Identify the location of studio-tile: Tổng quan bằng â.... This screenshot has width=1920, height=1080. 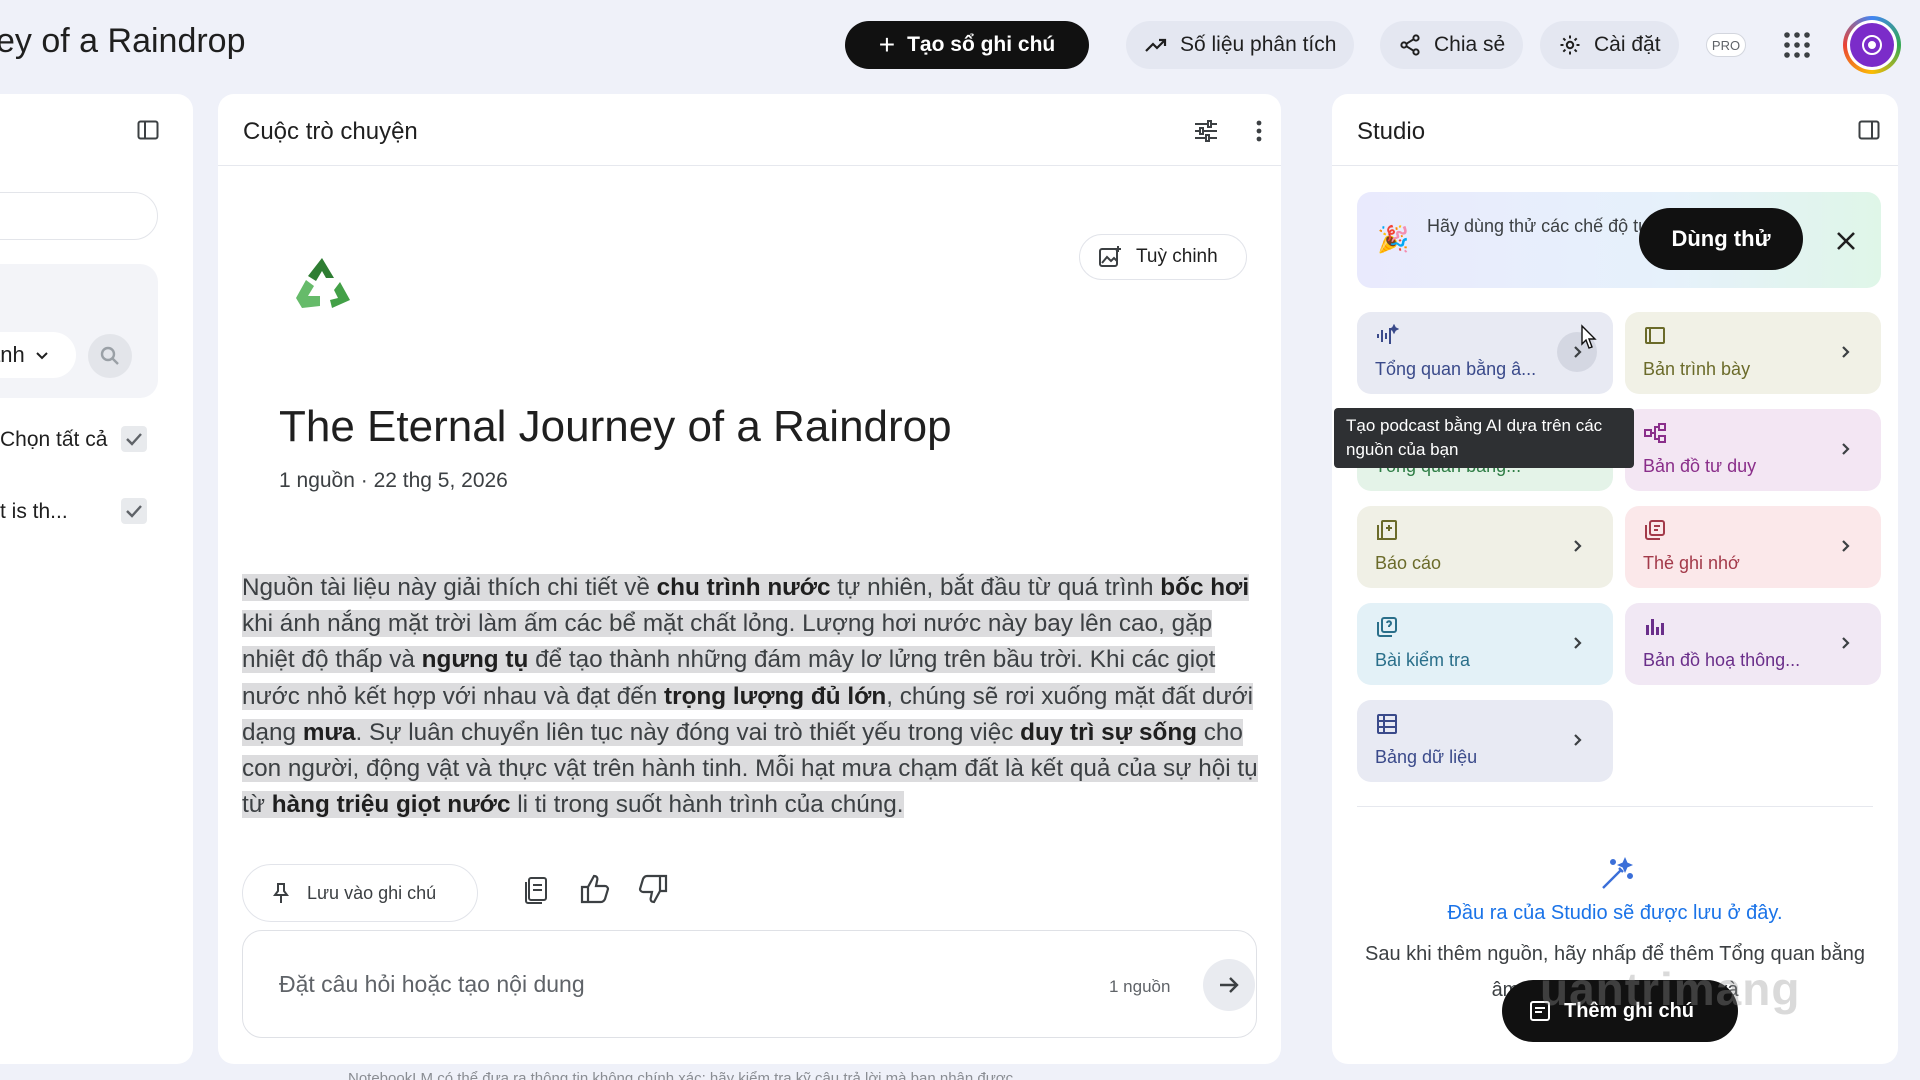
(1485, 353).